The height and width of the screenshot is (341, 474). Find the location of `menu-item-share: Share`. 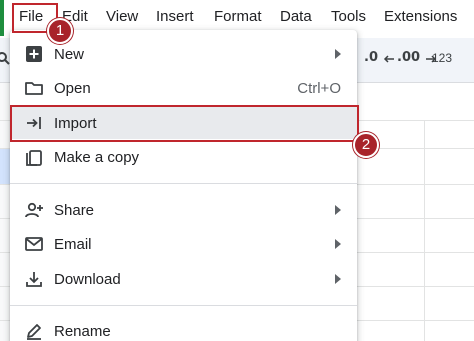

menu-item-share: Share is located at coordinates (183, 210).